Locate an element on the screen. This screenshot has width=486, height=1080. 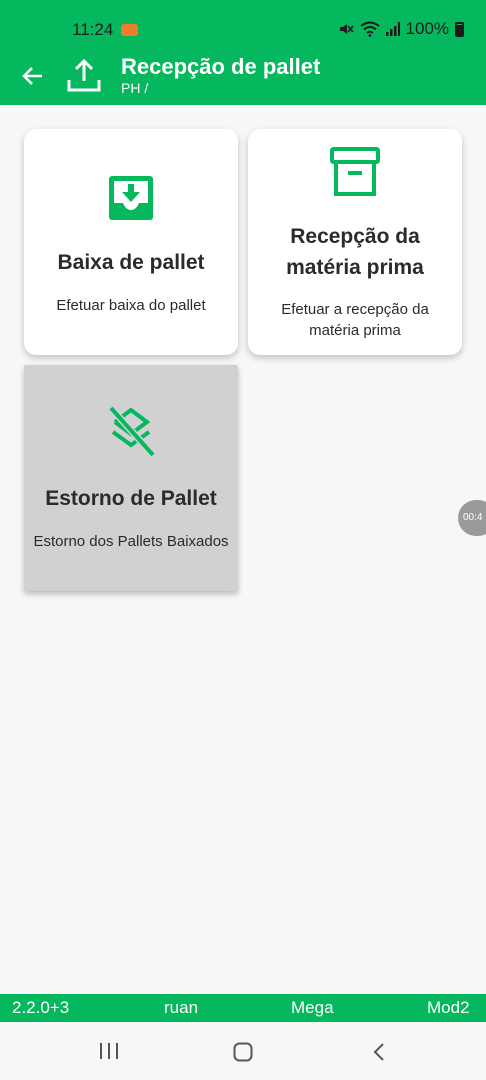
archive-box-icon is located at coordinates (355, 171).